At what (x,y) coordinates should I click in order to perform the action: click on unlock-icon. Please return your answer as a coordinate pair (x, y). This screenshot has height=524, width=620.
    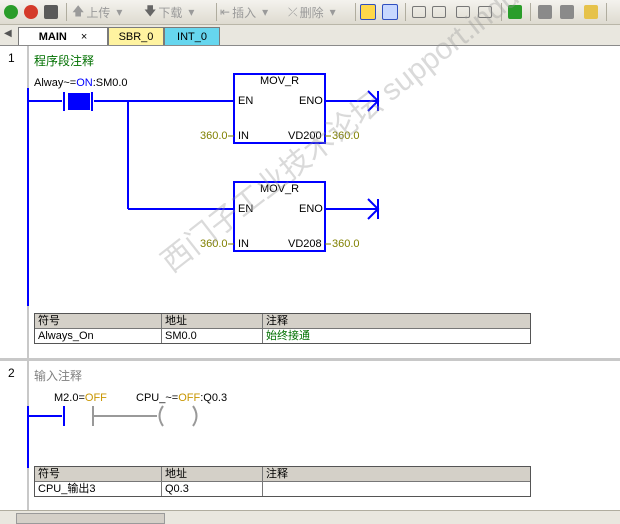
    Looking at the image, I should click on (567, 12).